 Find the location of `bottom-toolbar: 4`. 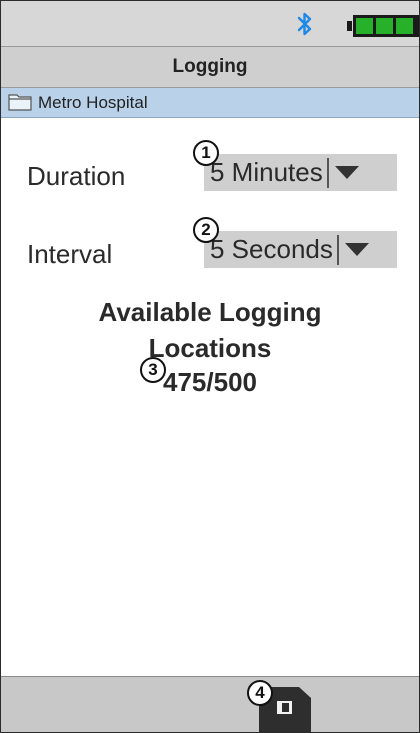

bottom-toolbar: 4 is located at coordinates (210, 704).